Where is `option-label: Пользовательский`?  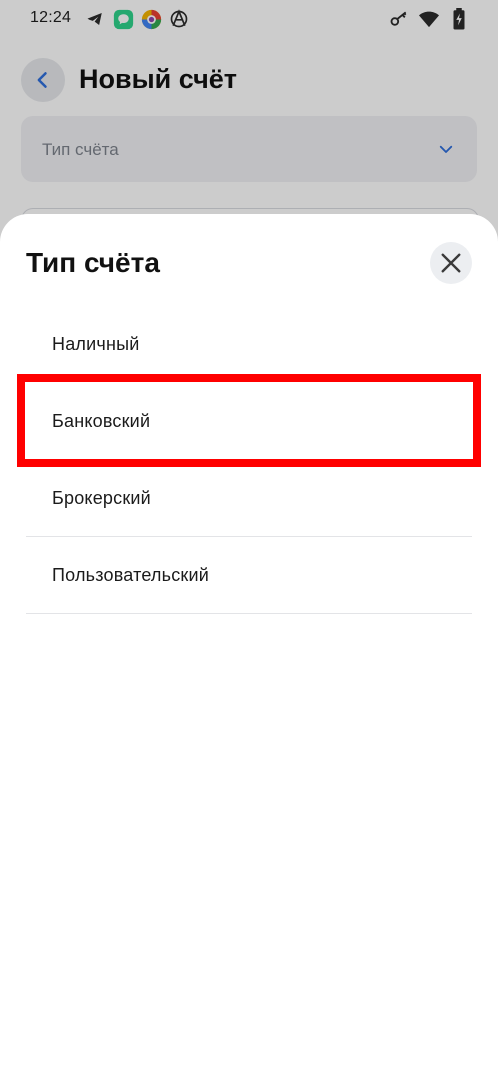 option-label: Пользовательский is located at coordinates (130, 575).